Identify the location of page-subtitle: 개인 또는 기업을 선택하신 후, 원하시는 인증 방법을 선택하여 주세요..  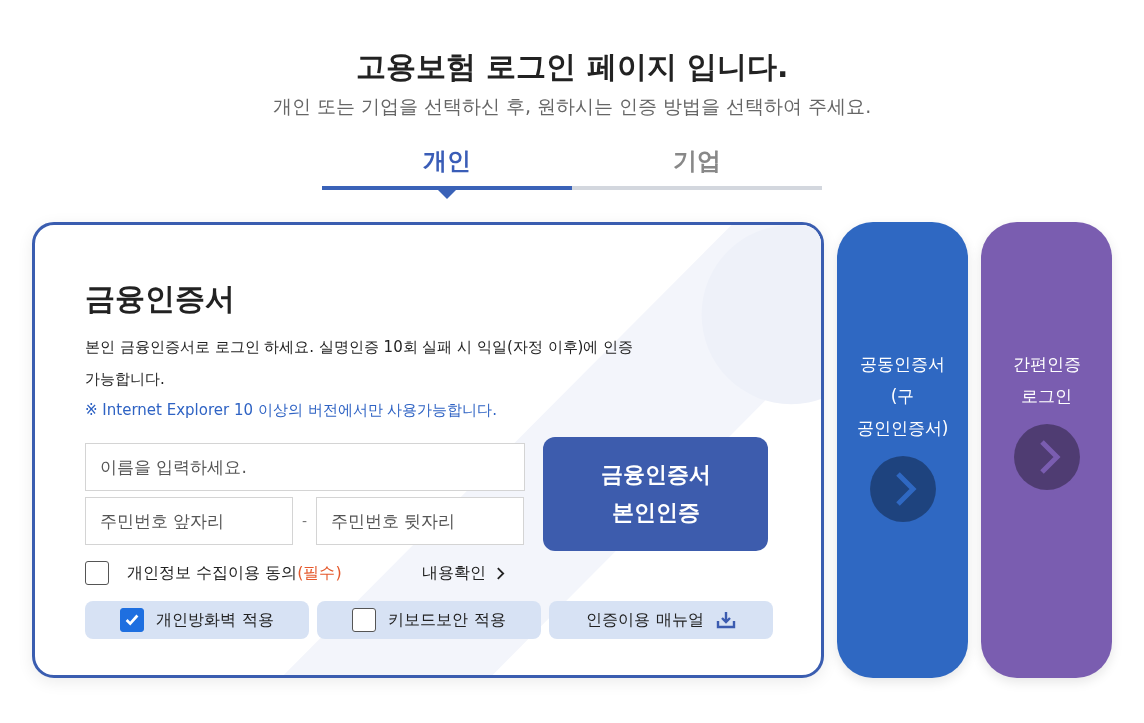
(572, 106).